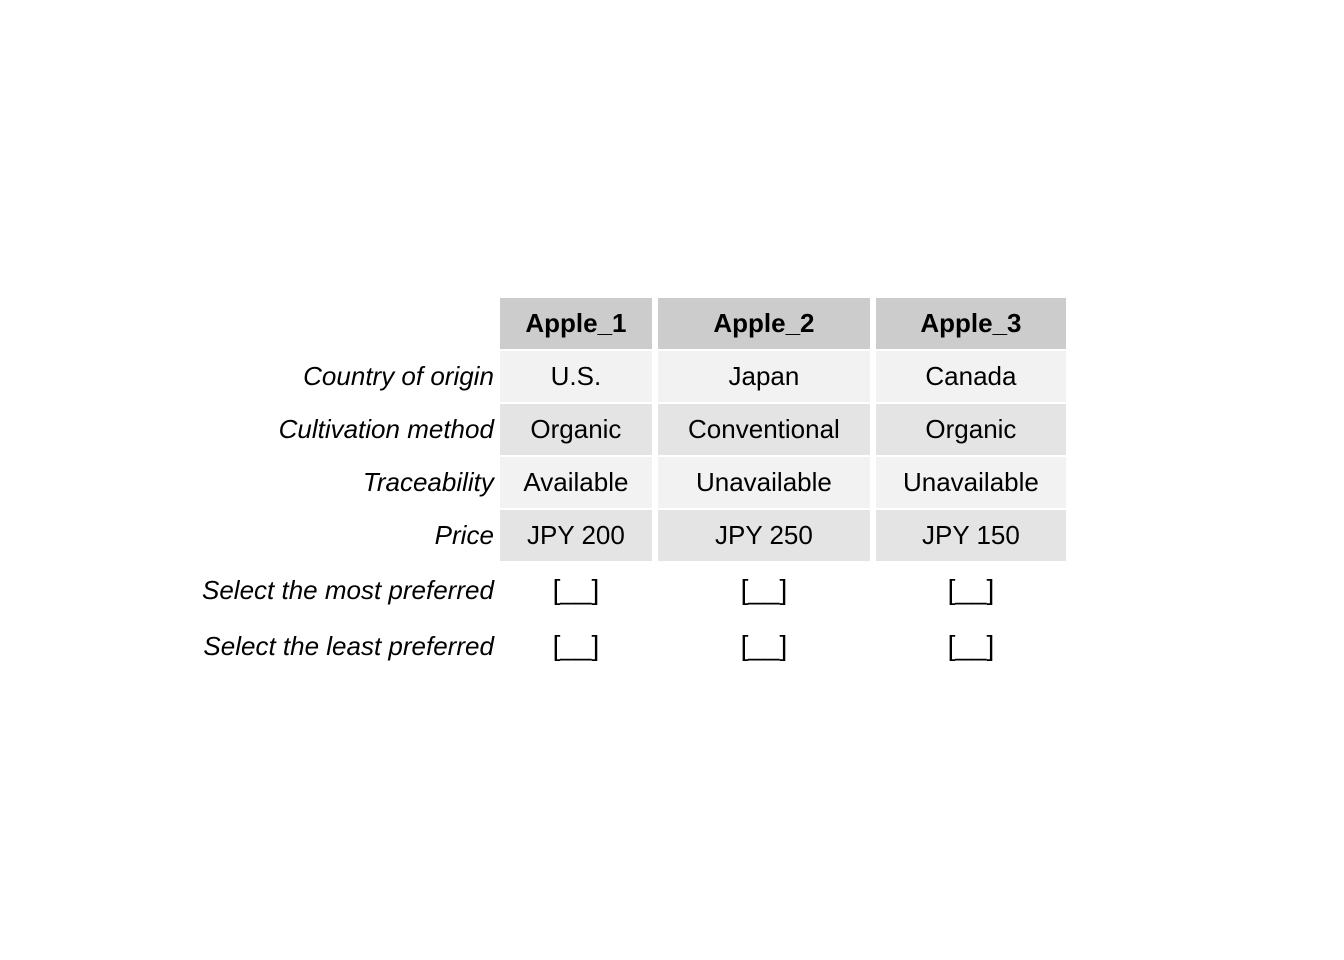 The width and height of the screenshot is (1344, 960). What do you see at coordinates (348, 323) in the screenshot?
I see `table-corner-cell` at bounding box center [348, 323].